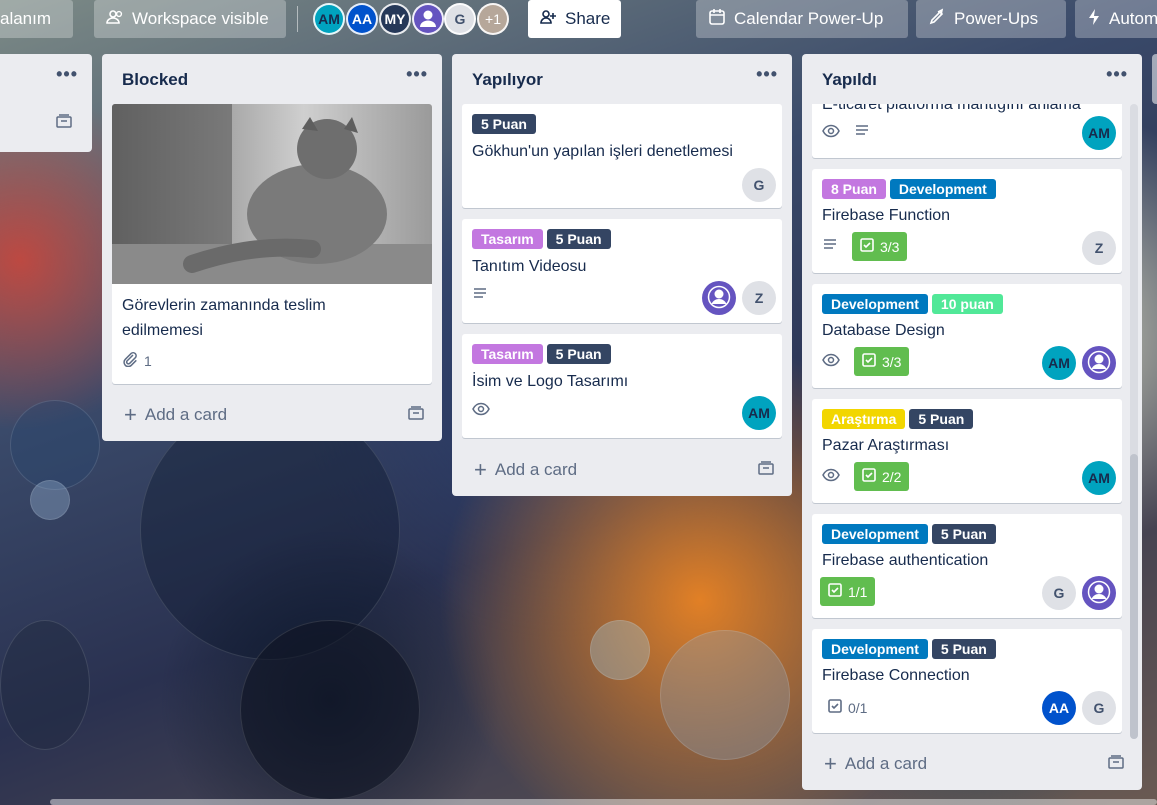  What do you see at coordinates (507, 354) in the screenshot?
I see `label-design: Tasarım` at bounding box center [507, 354].